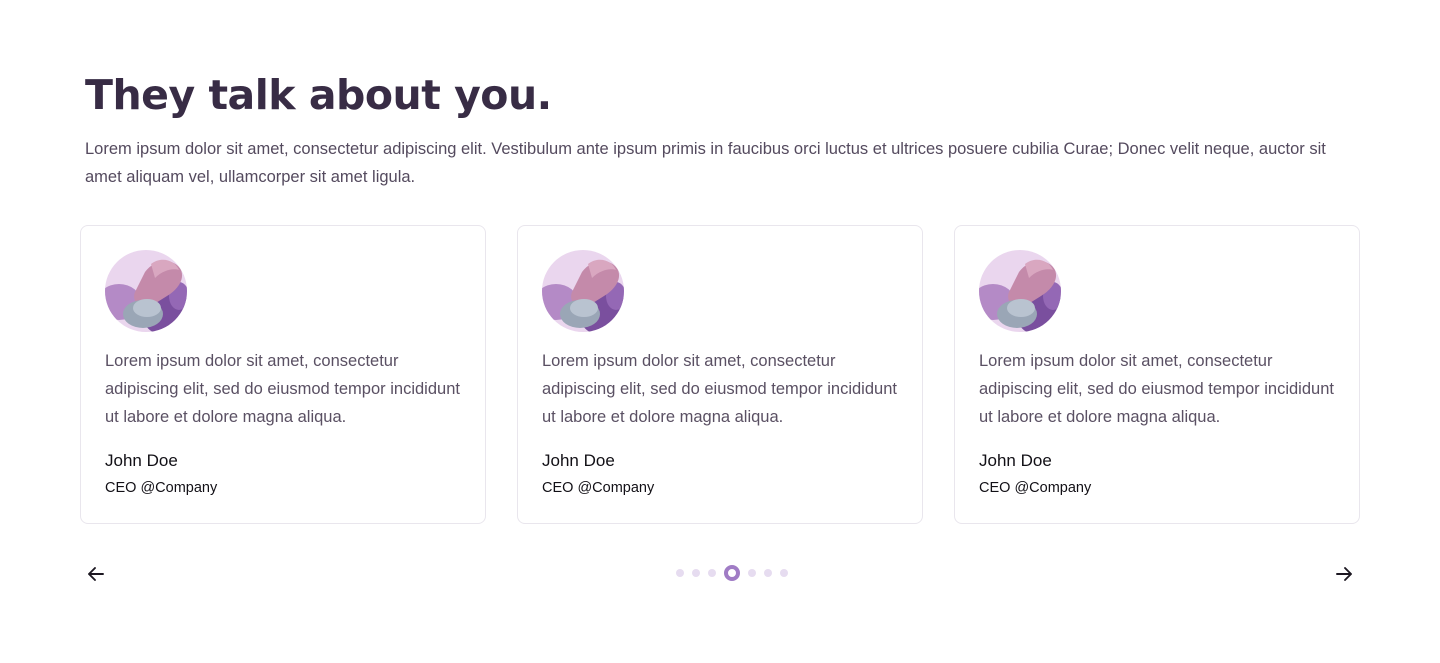 This screenshot has width=1440, height=663. I want to click on pagination-dot-active, so click(732, 573).